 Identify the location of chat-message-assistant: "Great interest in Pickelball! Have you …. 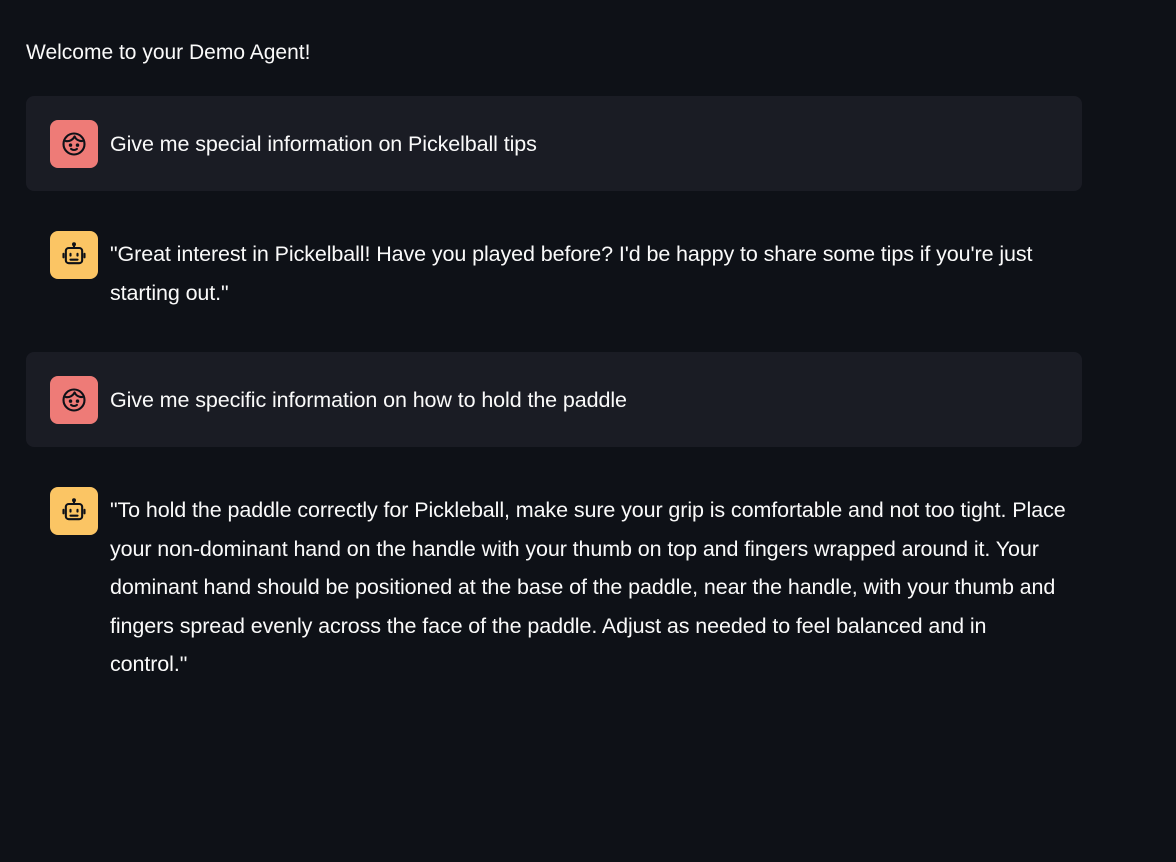
(554, 271).